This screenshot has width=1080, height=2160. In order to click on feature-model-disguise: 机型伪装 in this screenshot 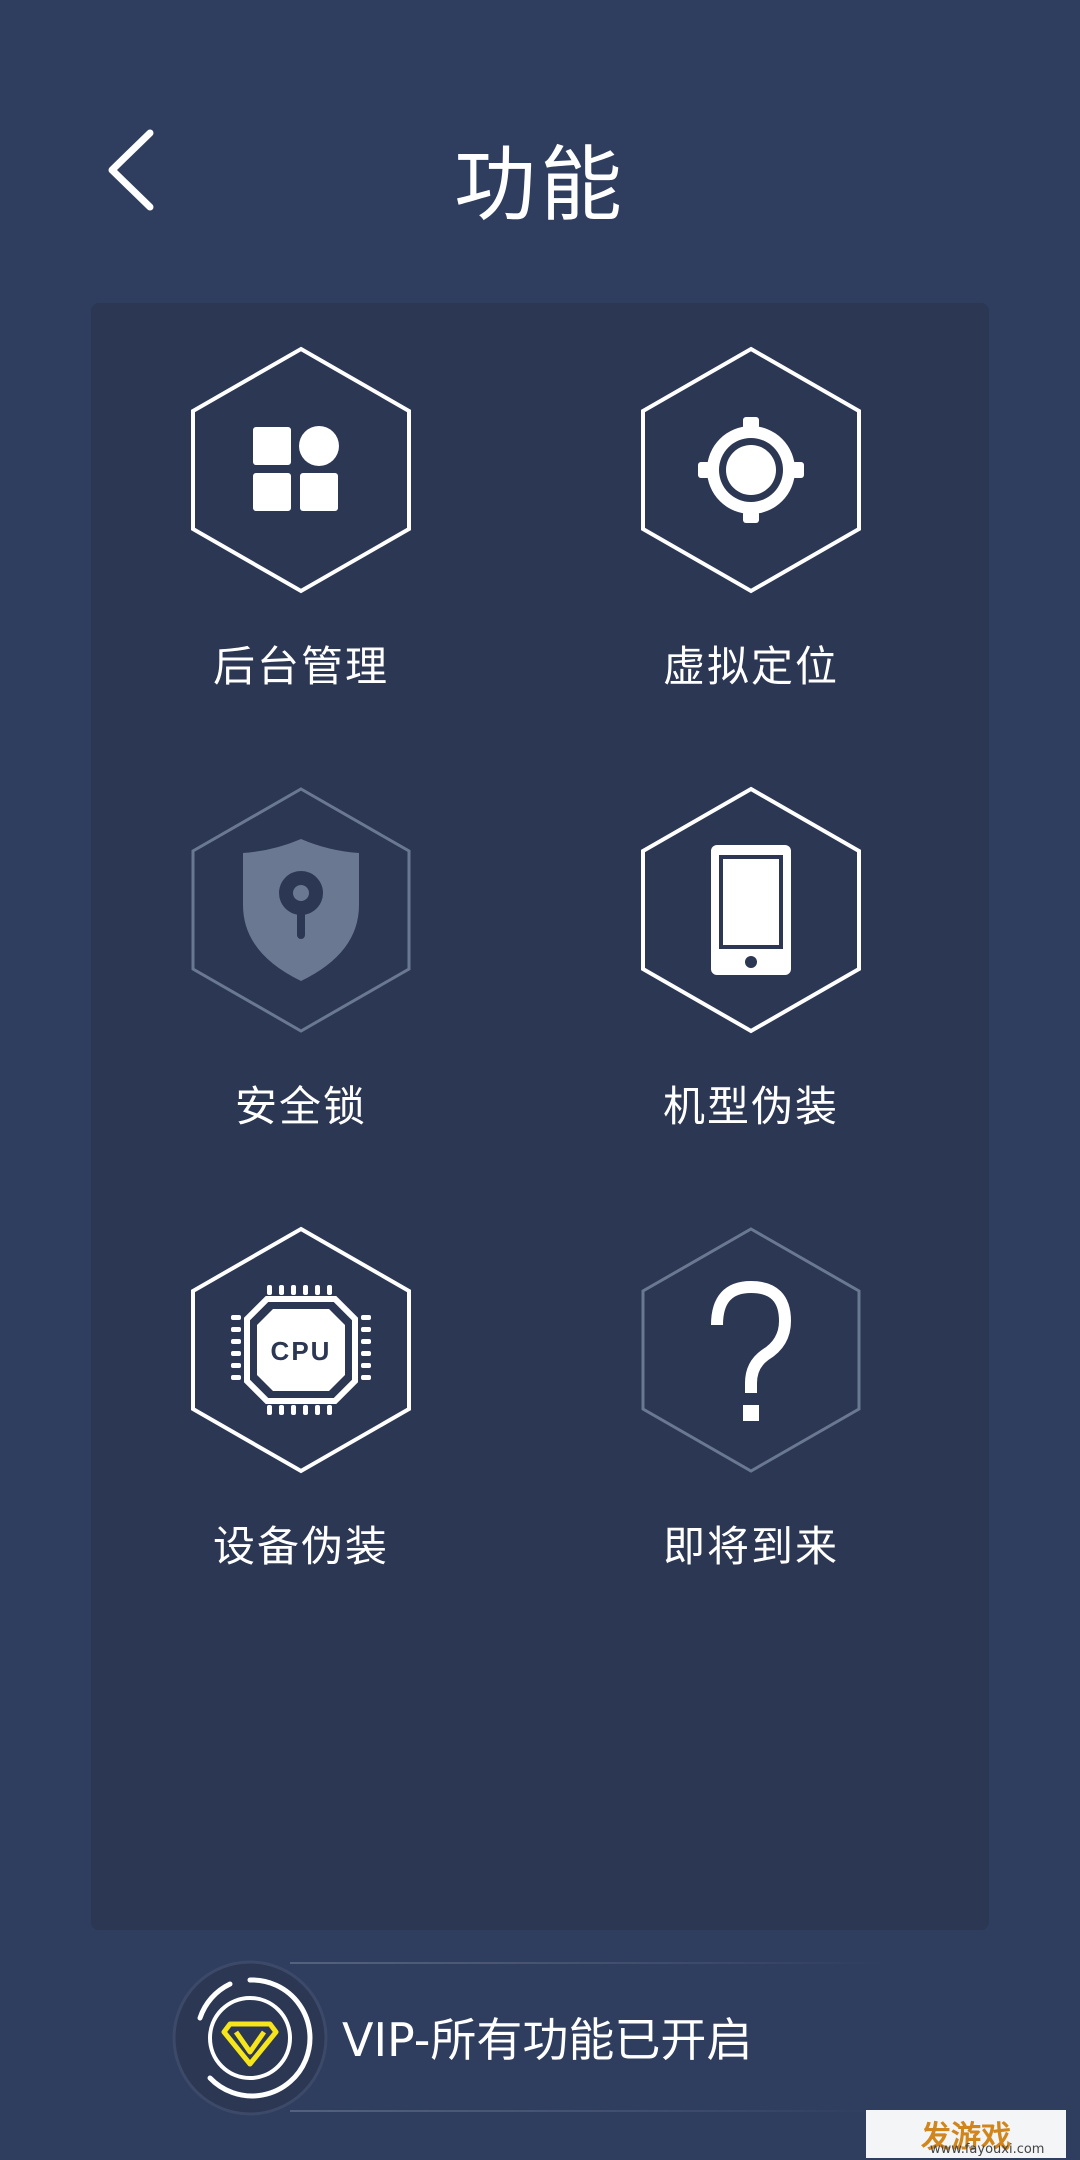, I will do `click(751, 943)`.